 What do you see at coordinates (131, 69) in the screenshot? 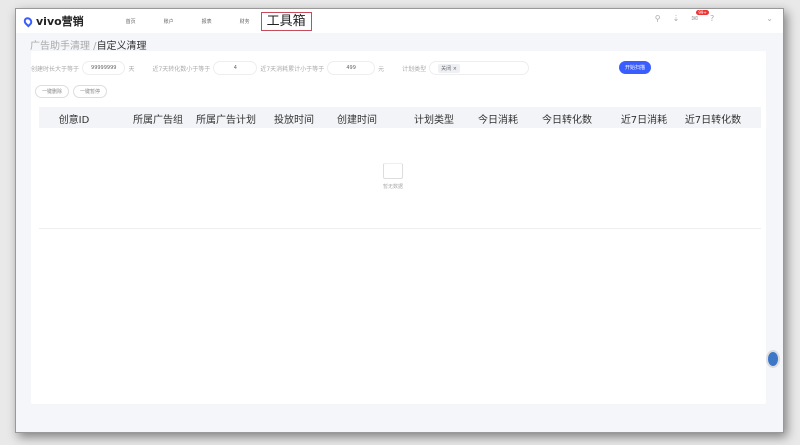
I see `created-unit: 天` at bounding box center [131, 69].